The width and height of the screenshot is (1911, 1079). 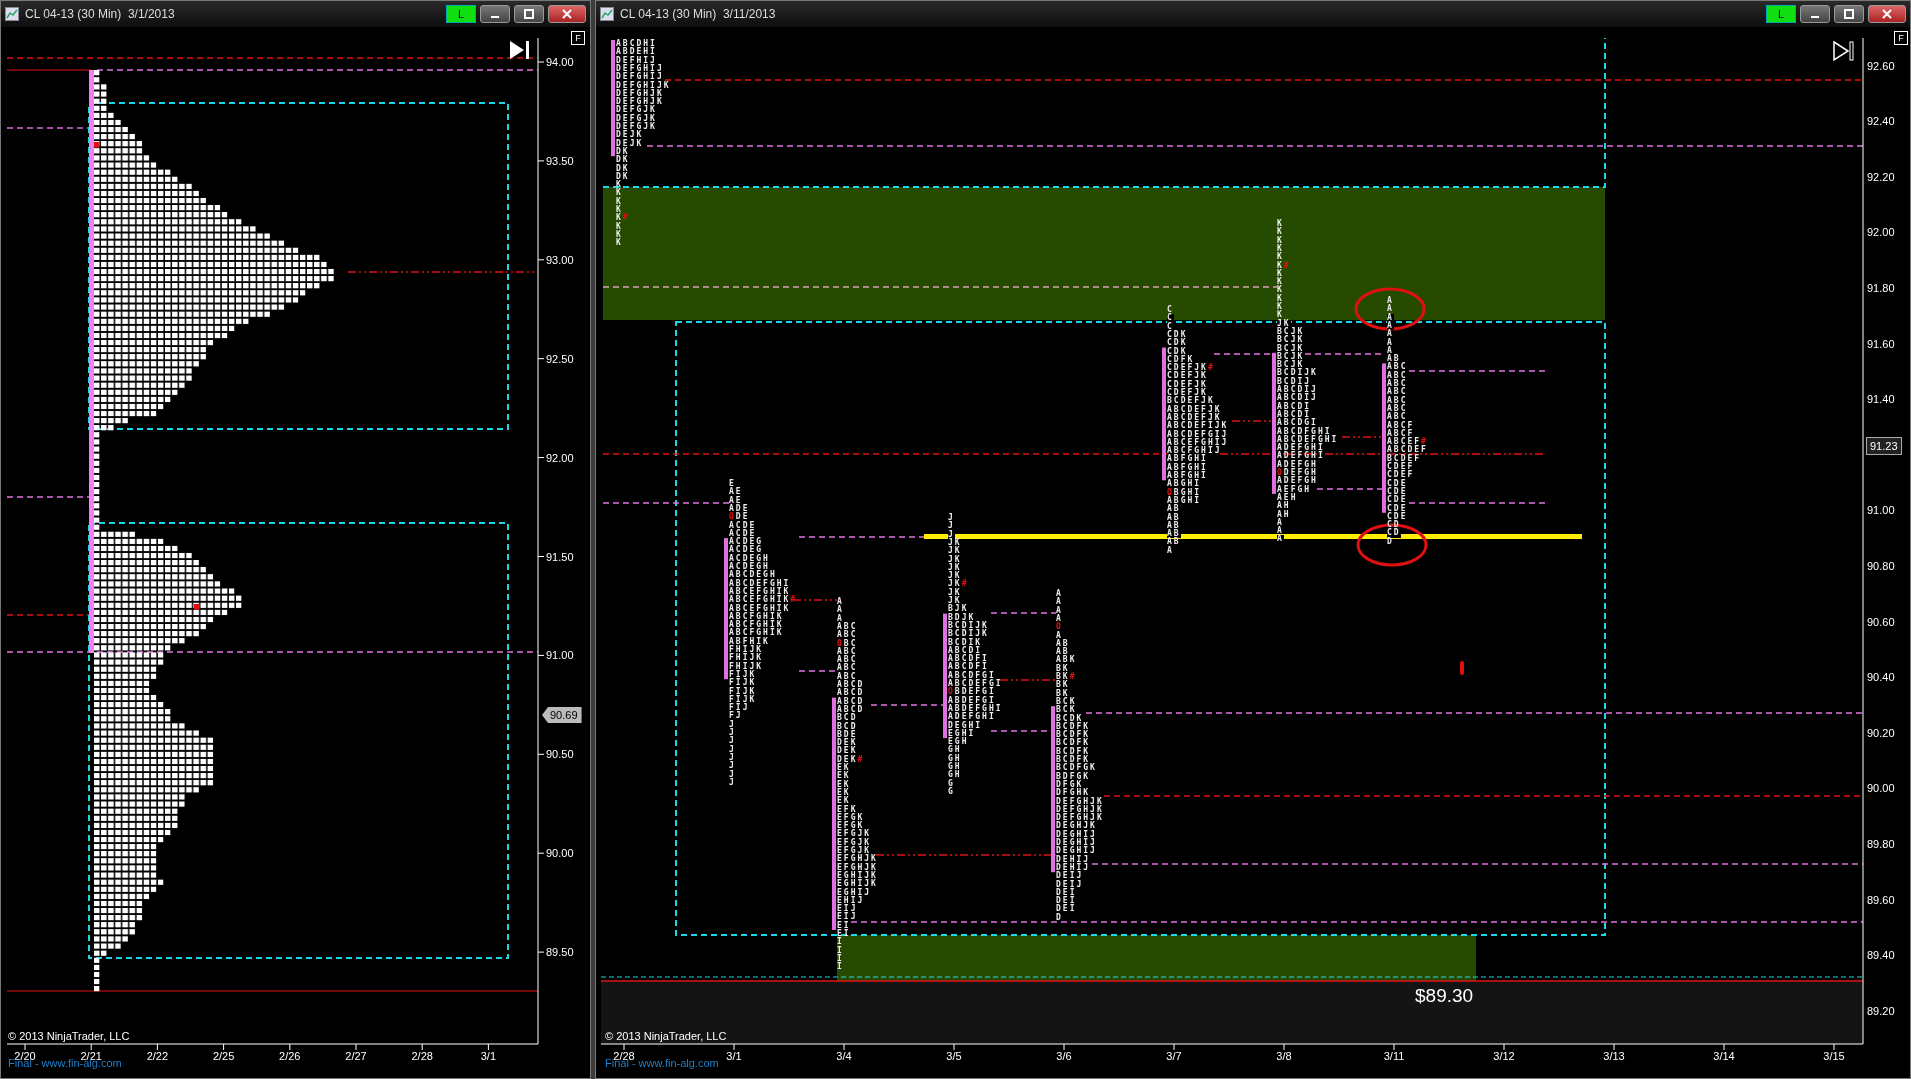 What do you see at coordinates (560, 358) in the screenshot?
I see `price-axis-label: 92.50` at bounding box center [560, 358].